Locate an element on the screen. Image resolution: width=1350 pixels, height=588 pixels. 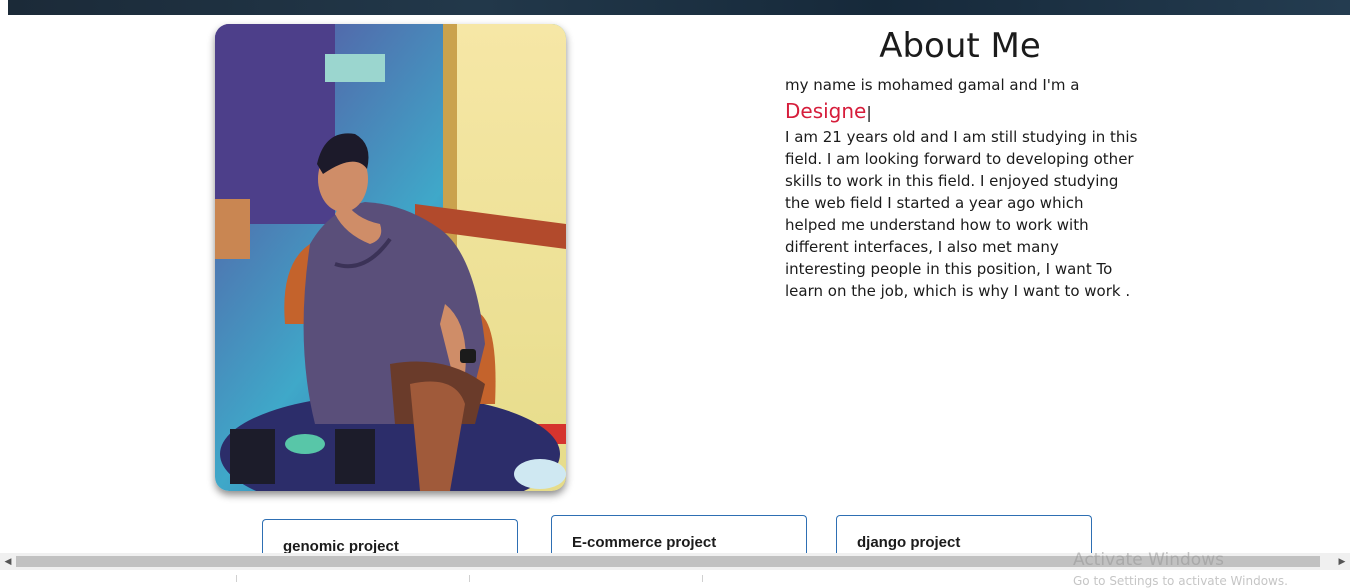
typing-cursor: | is located at coordinates (869, 112).